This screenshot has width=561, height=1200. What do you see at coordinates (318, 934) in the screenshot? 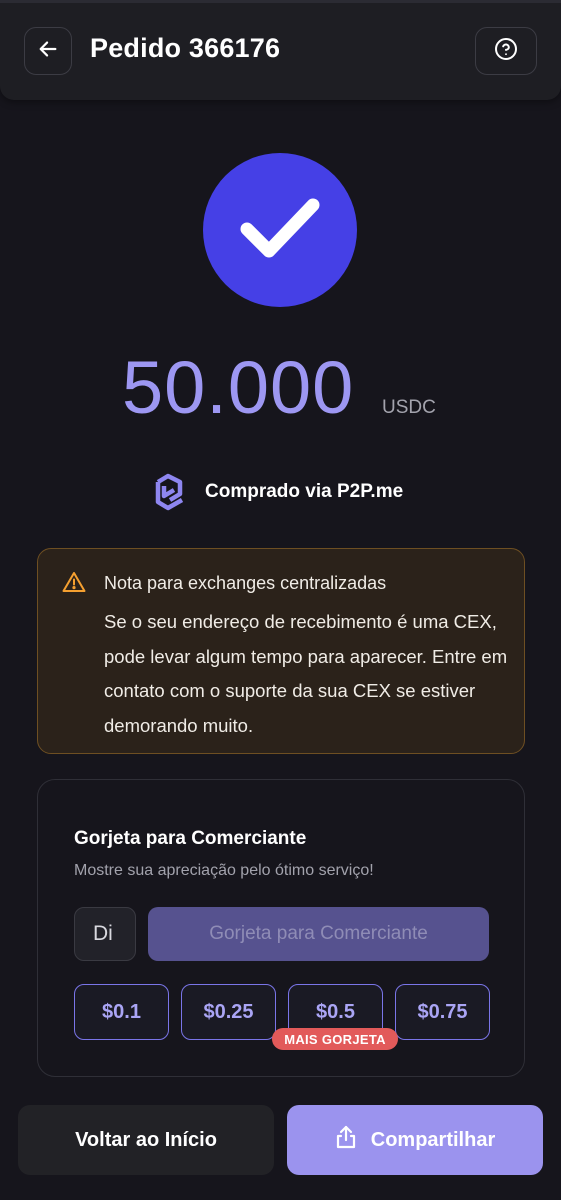
I see `tip-submit-button: Gorjeta para Comerciante` at bounding box center [318, 934].